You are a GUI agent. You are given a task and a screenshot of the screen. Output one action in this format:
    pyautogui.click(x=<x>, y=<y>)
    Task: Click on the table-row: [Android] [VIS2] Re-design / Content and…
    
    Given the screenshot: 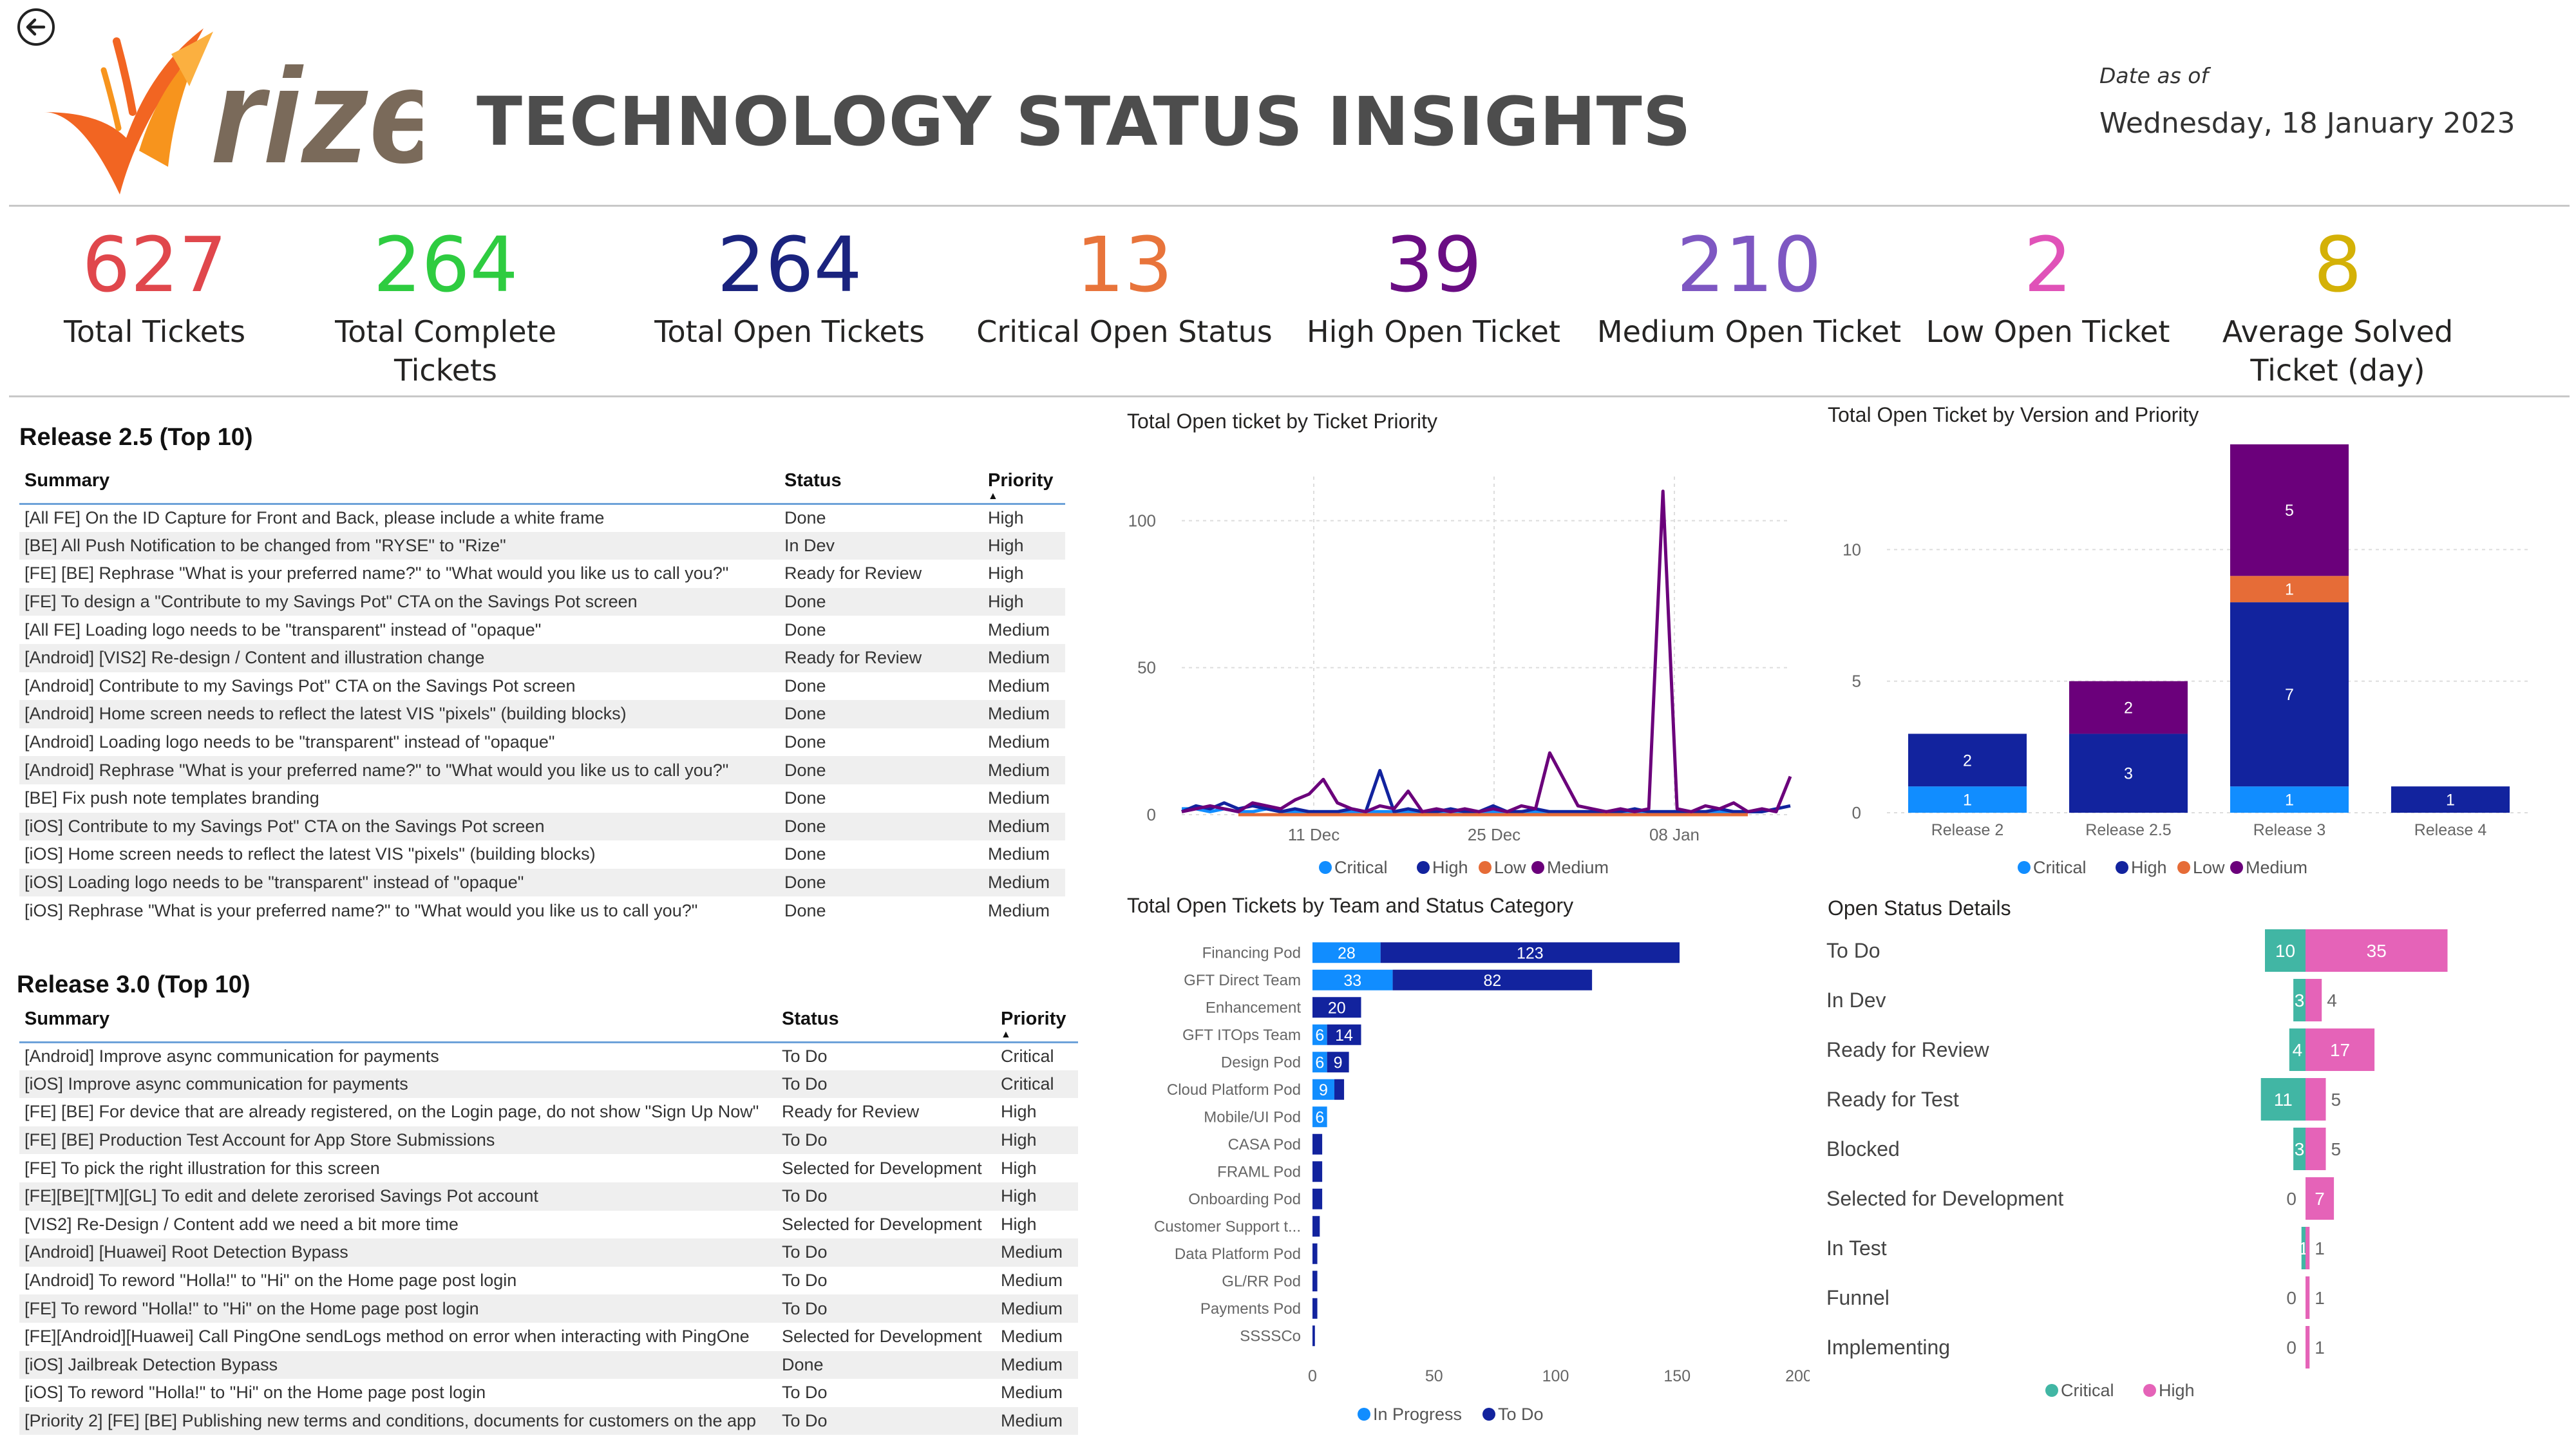 What is the action you would take?
    pyautogui.click(x=542, y=657)
    